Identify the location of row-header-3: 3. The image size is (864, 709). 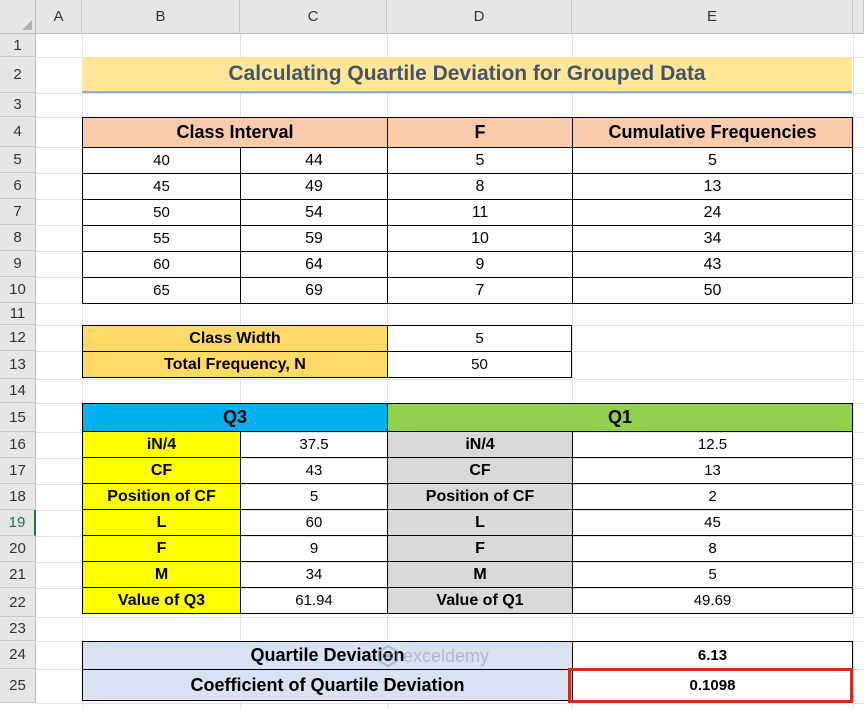
(18, 105).